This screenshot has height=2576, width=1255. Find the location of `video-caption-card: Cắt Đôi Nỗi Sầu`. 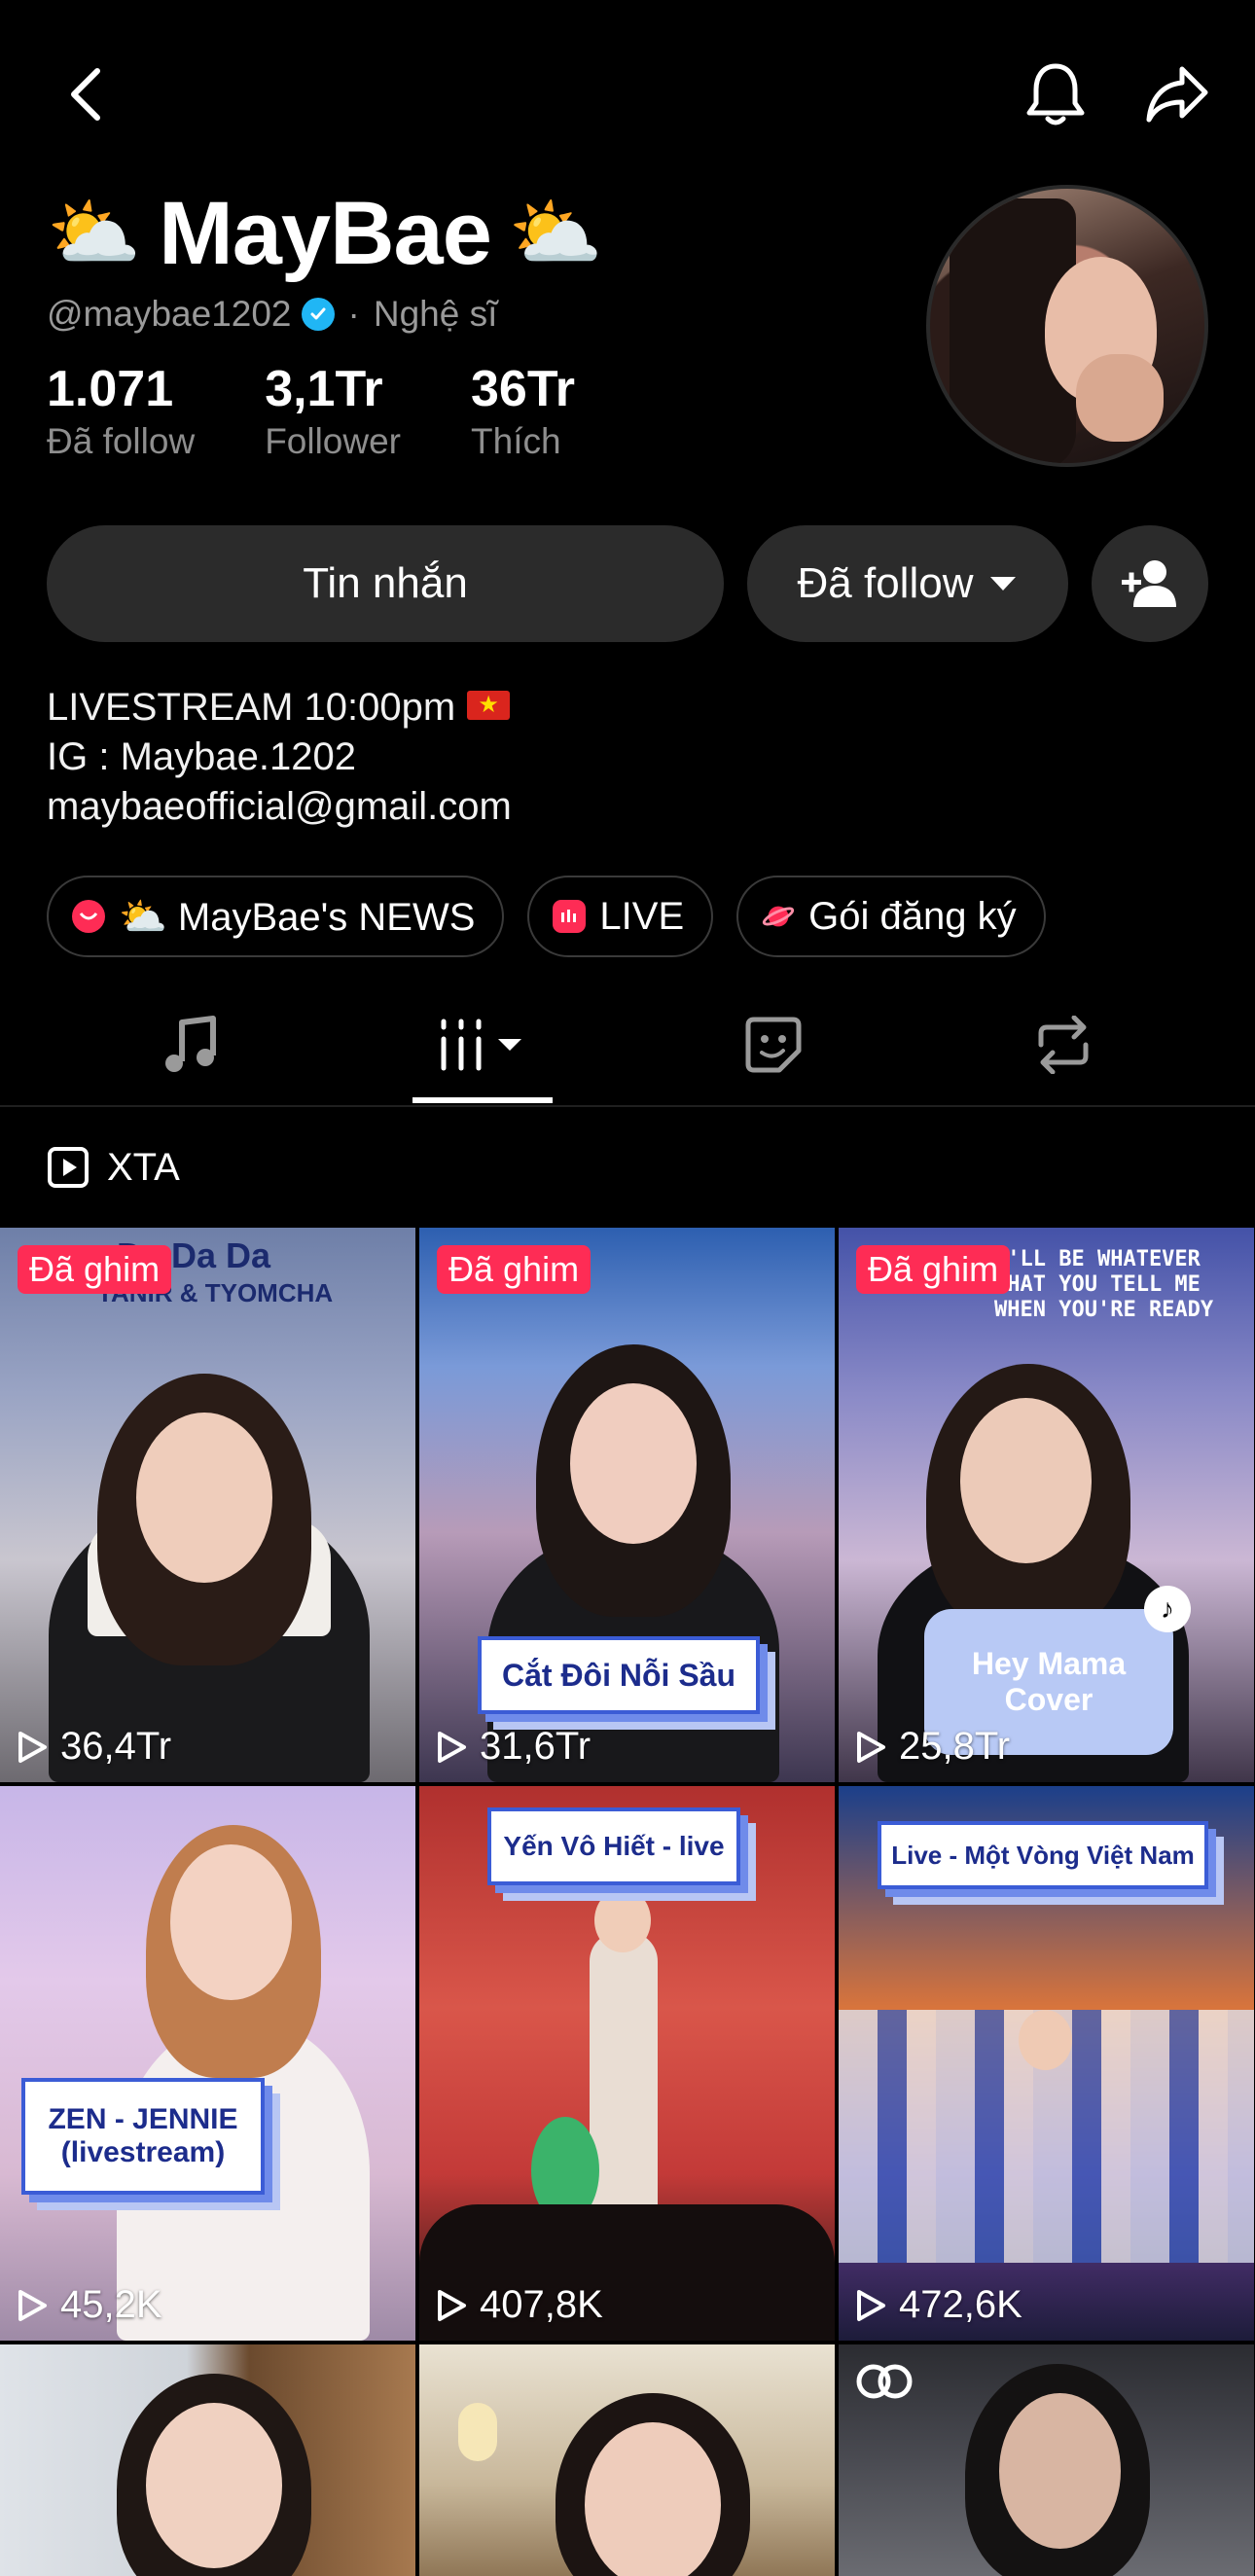

video-caption-card: Cắt Đôi Nỗi Sầu is located at coordinates (619, 1675).